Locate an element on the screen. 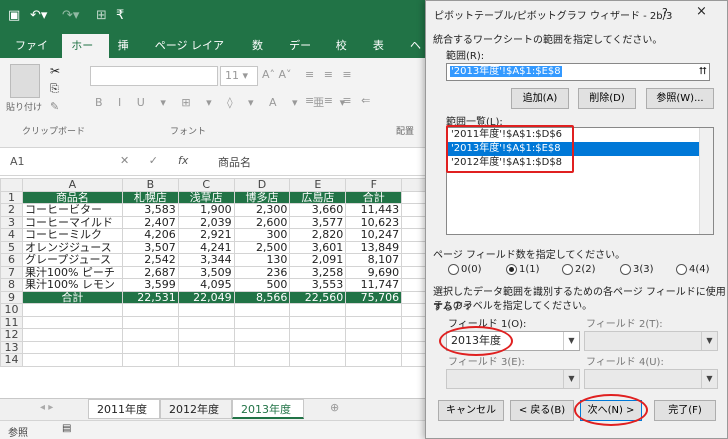  sheet-tab-2011: 2011年度 is located at coordinates (124, 409).